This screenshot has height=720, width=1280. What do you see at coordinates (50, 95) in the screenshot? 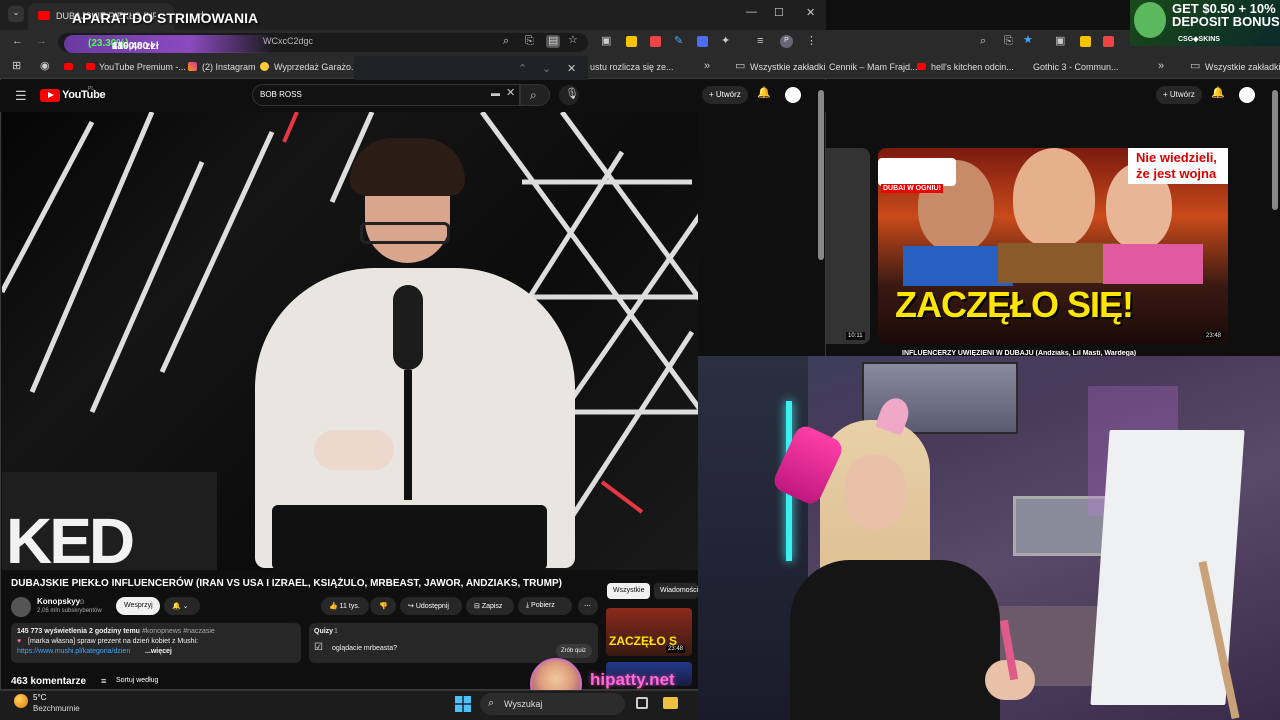
I see `youtube-logo-icon` at bounding box center [50, 95].